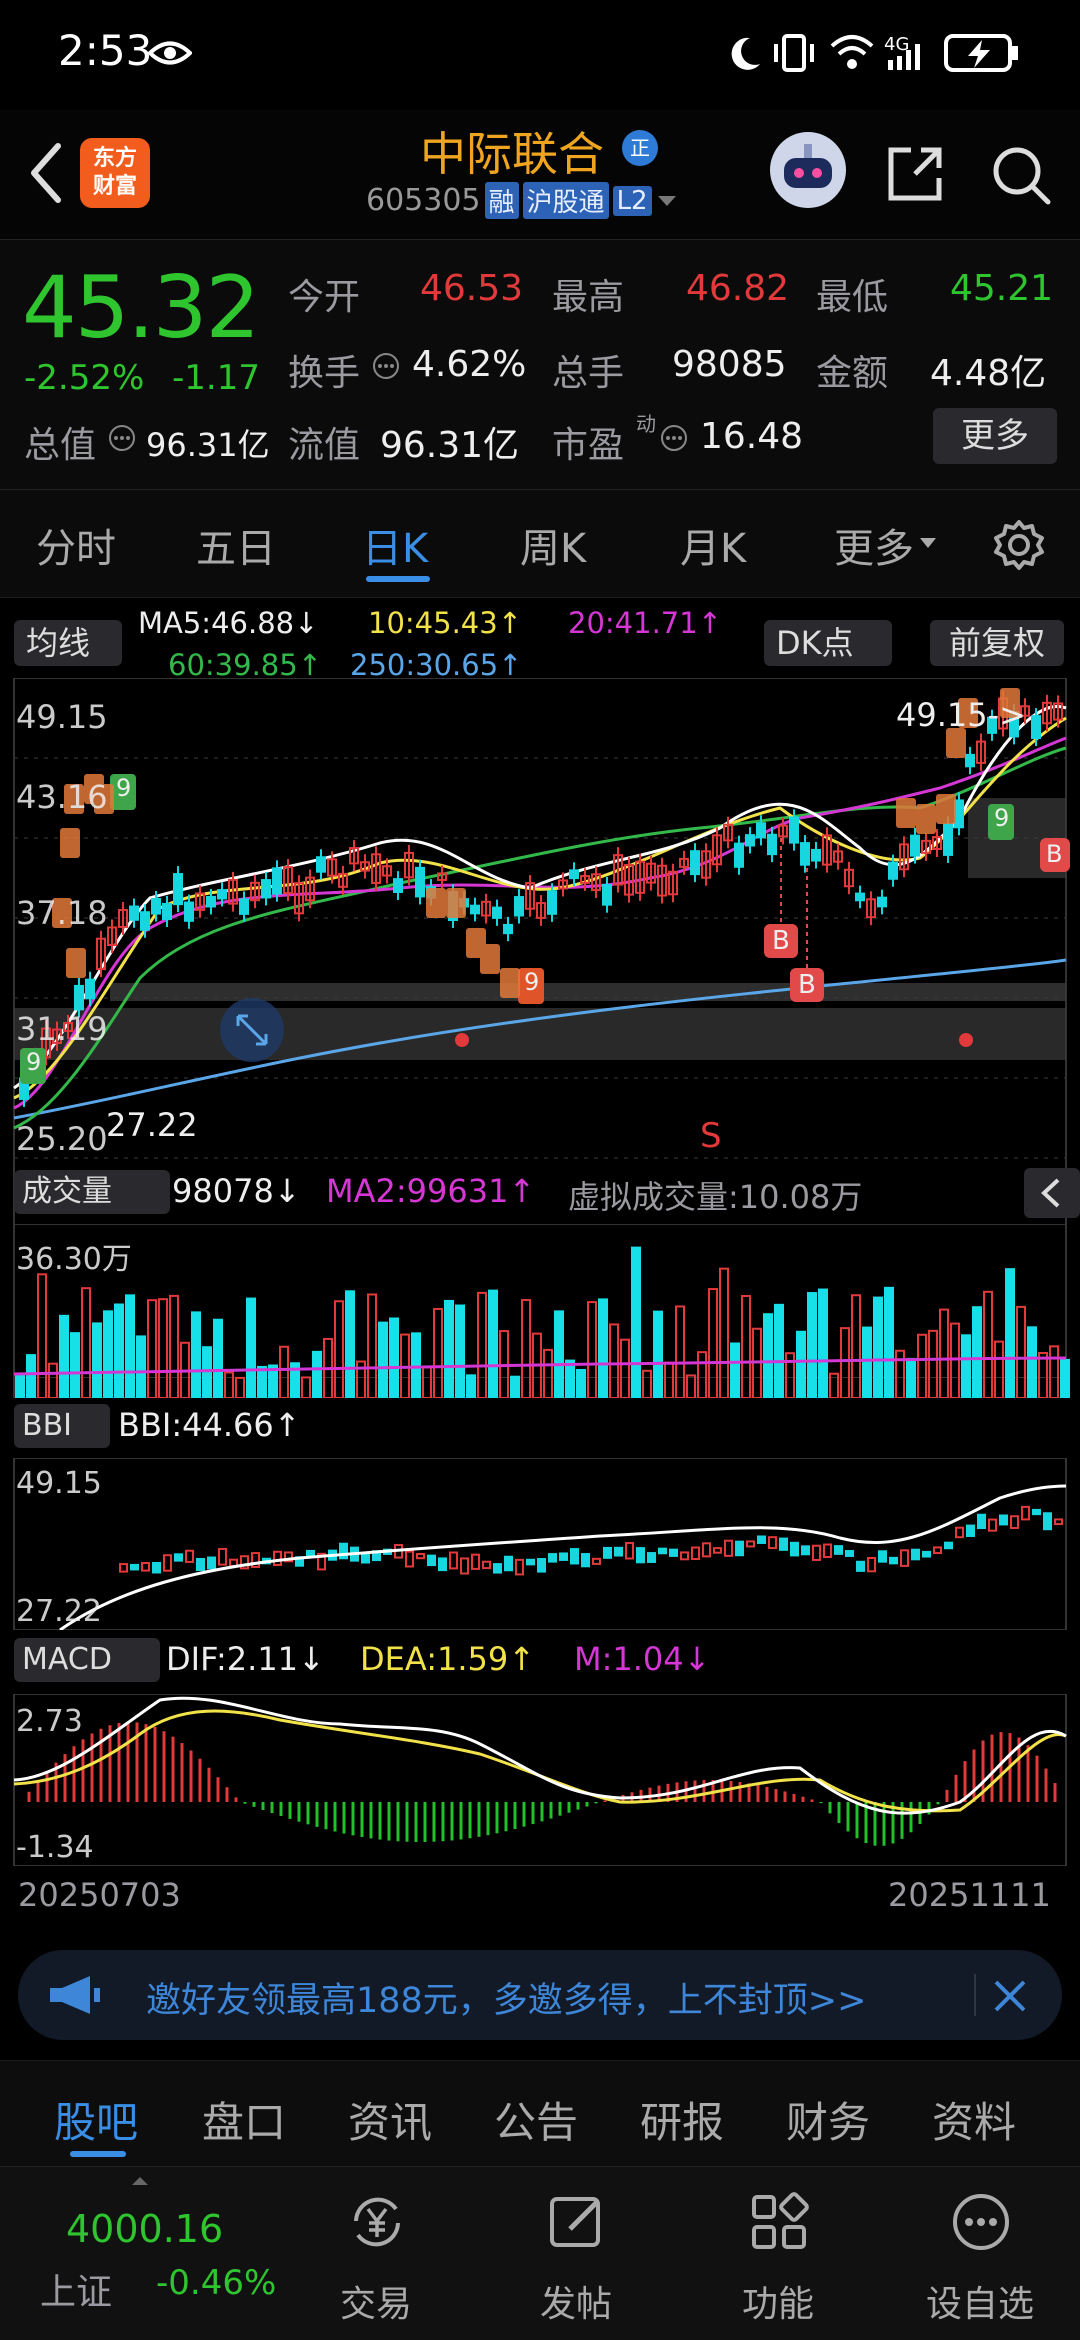  What do you see at coordinates (62, 1426) in the screenshot?
I see `bbi-selector: BBI` at bounding box center [62, 1426].